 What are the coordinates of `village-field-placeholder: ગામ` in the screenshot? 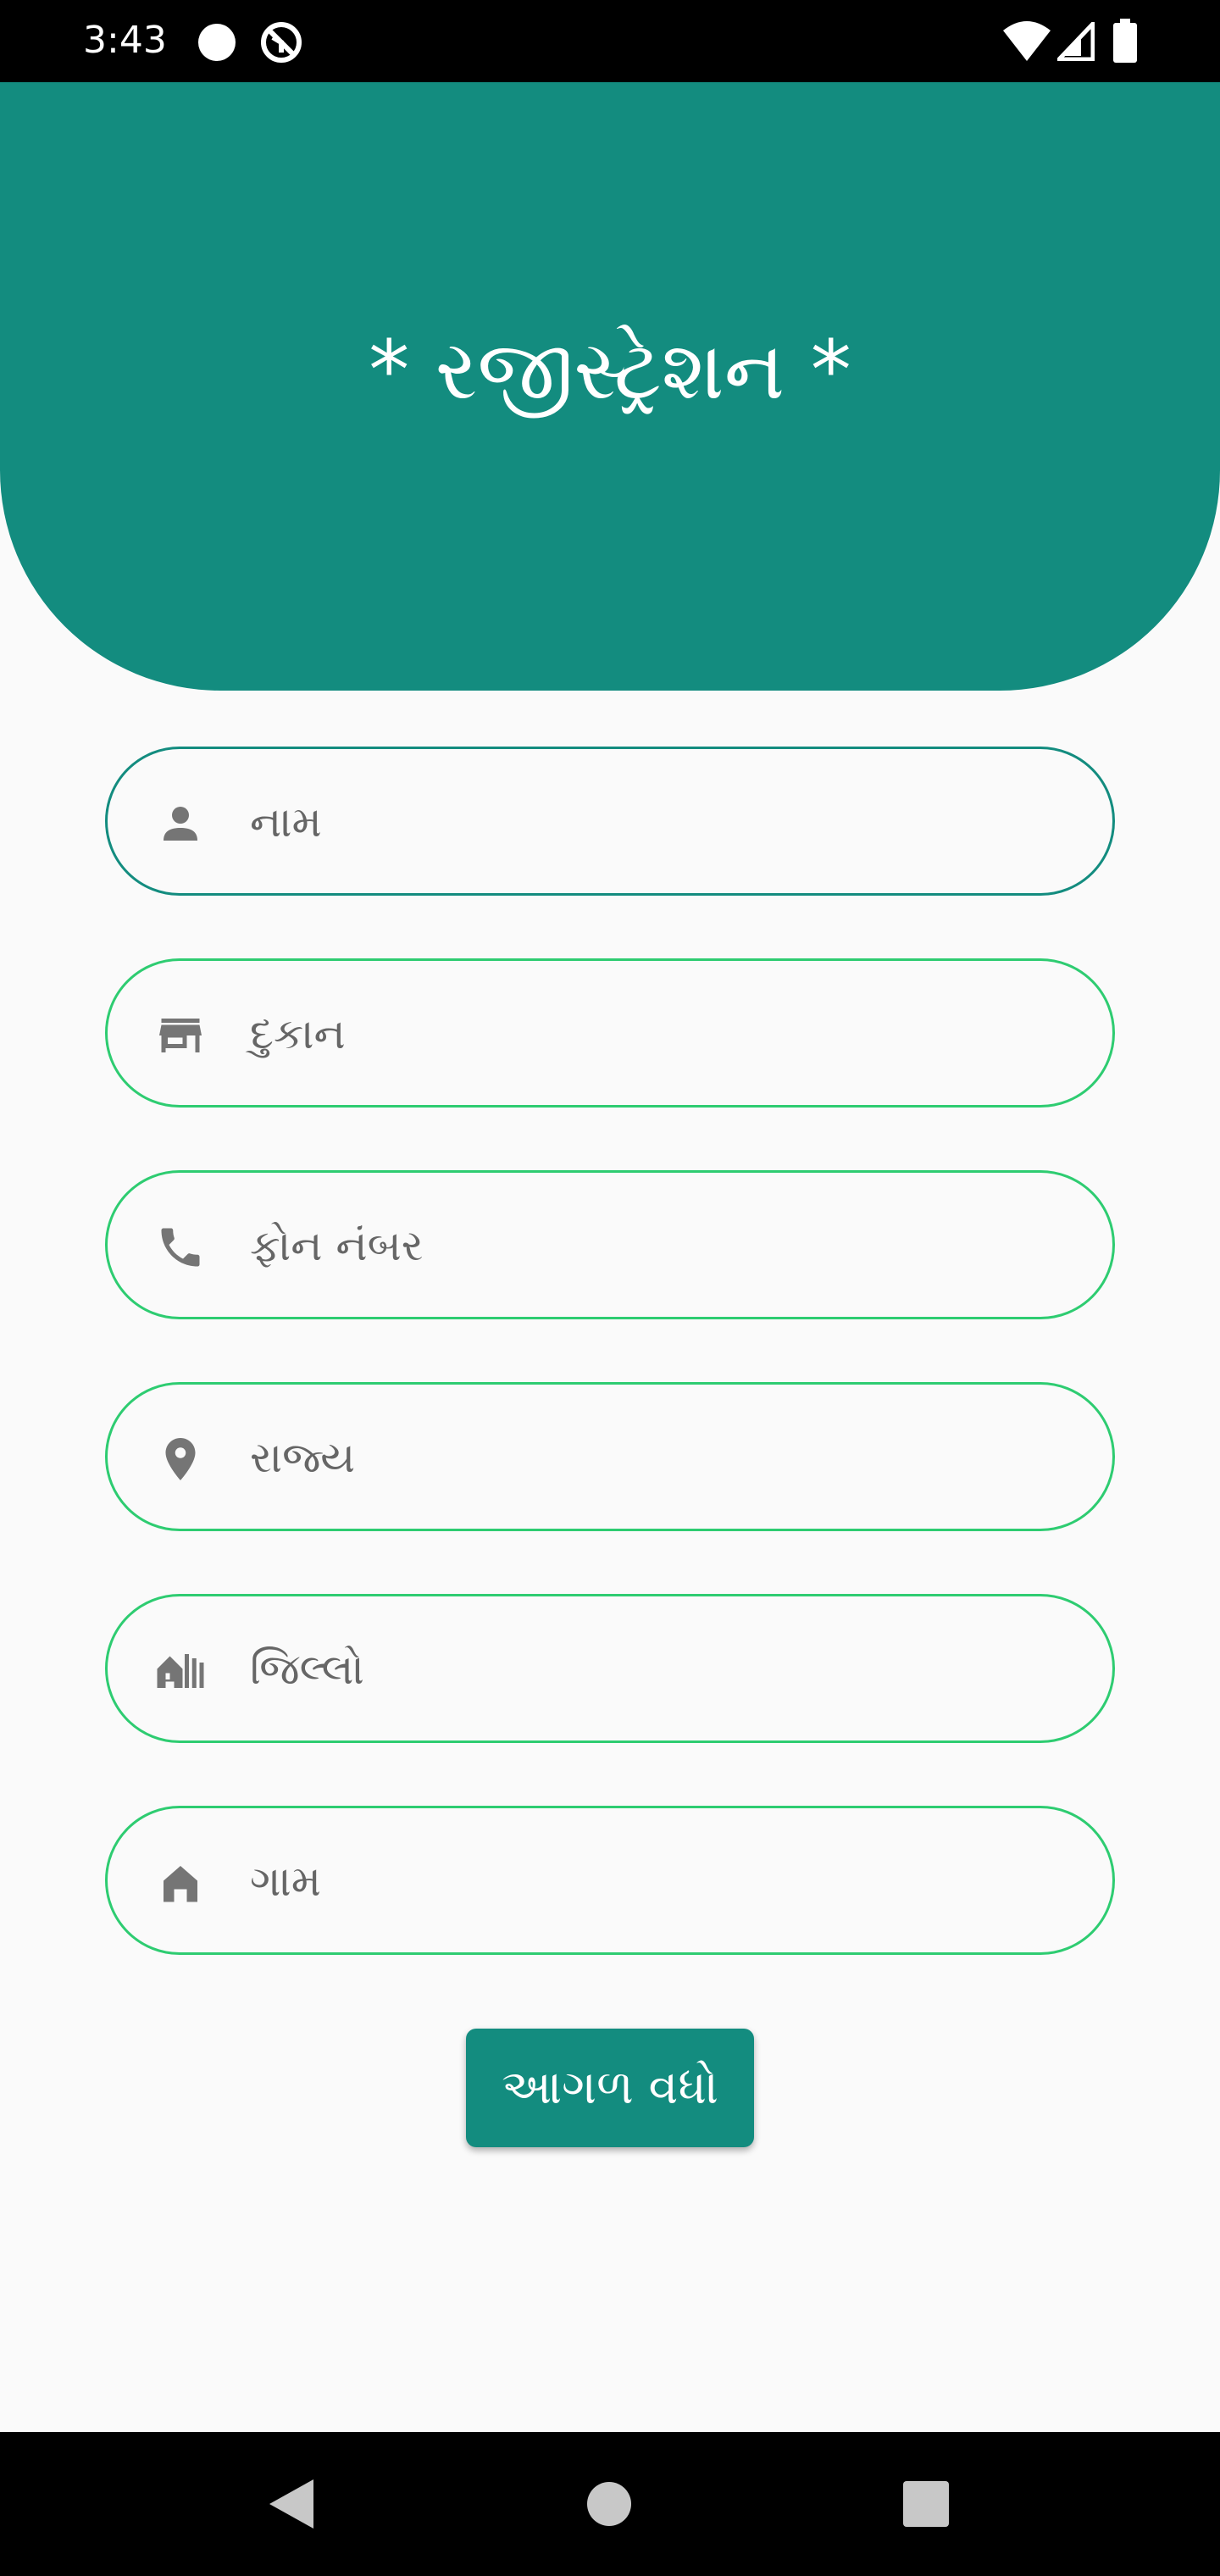 It's located at (286, 1881).